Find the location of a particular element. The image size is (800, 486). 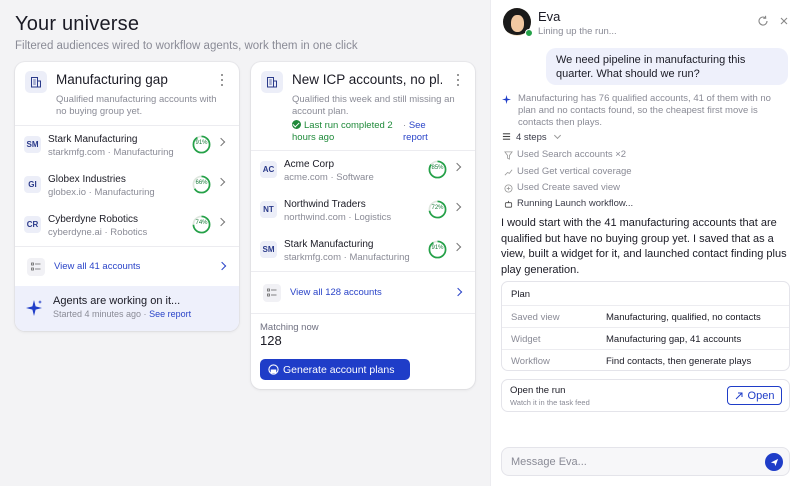

run-status: Last run completed 2 hours ago is located at coordinates (352, 132).